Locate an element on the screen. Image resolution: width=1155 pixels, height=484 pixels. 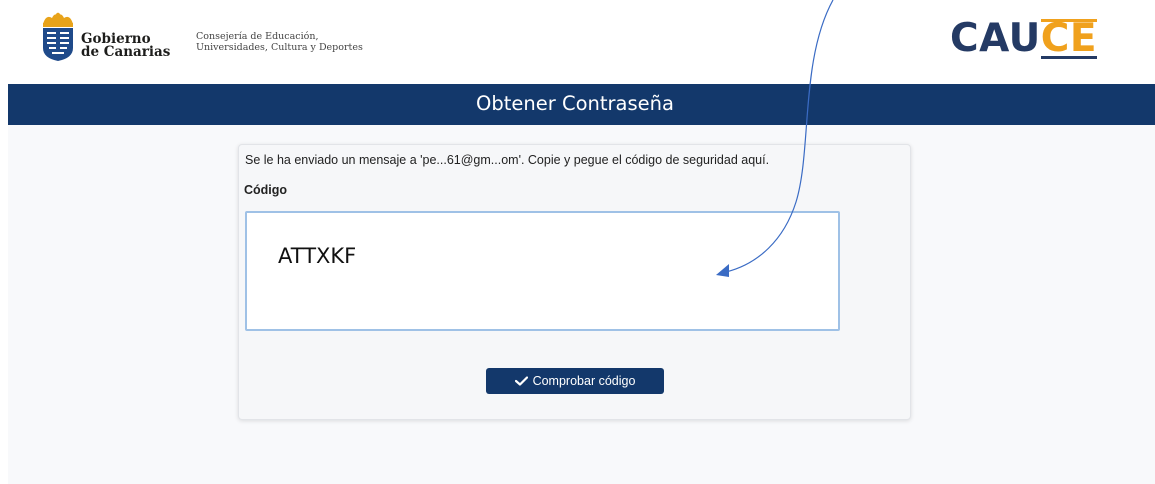
cauce-logo-main: CAU is located at coordinates (995, 38).